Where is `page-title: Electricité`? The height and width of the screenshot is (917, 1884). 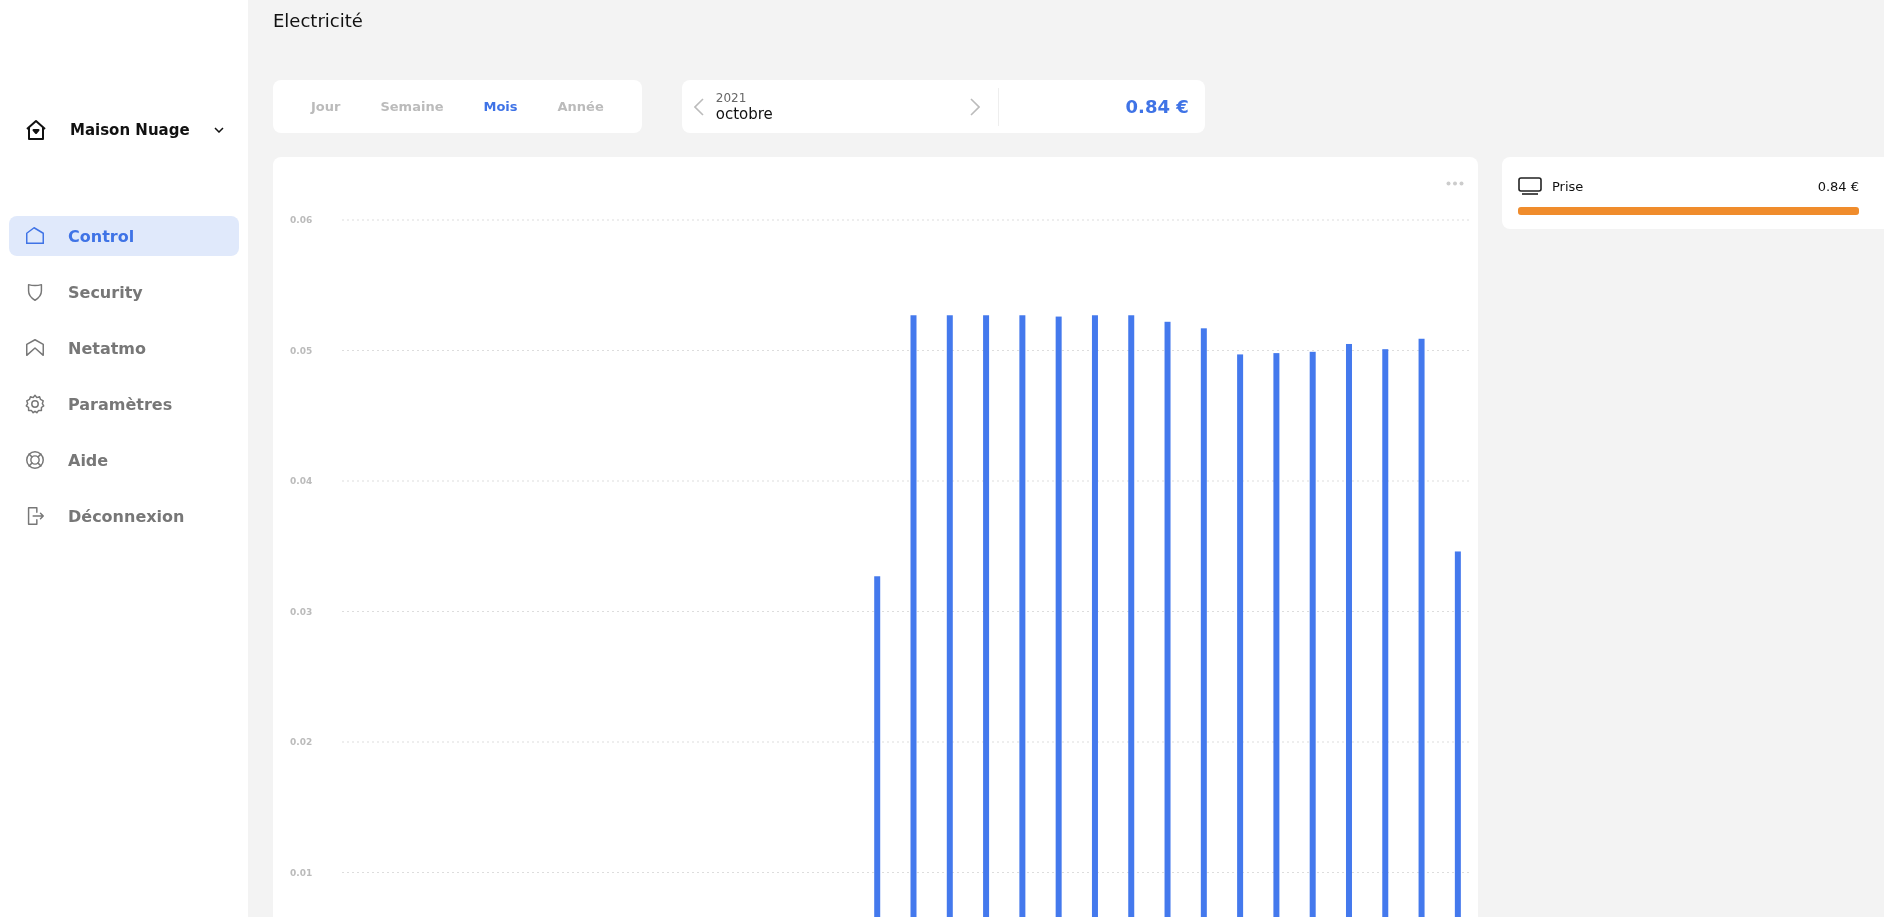 page-title: Electricité is located at coordinates (318, 20).